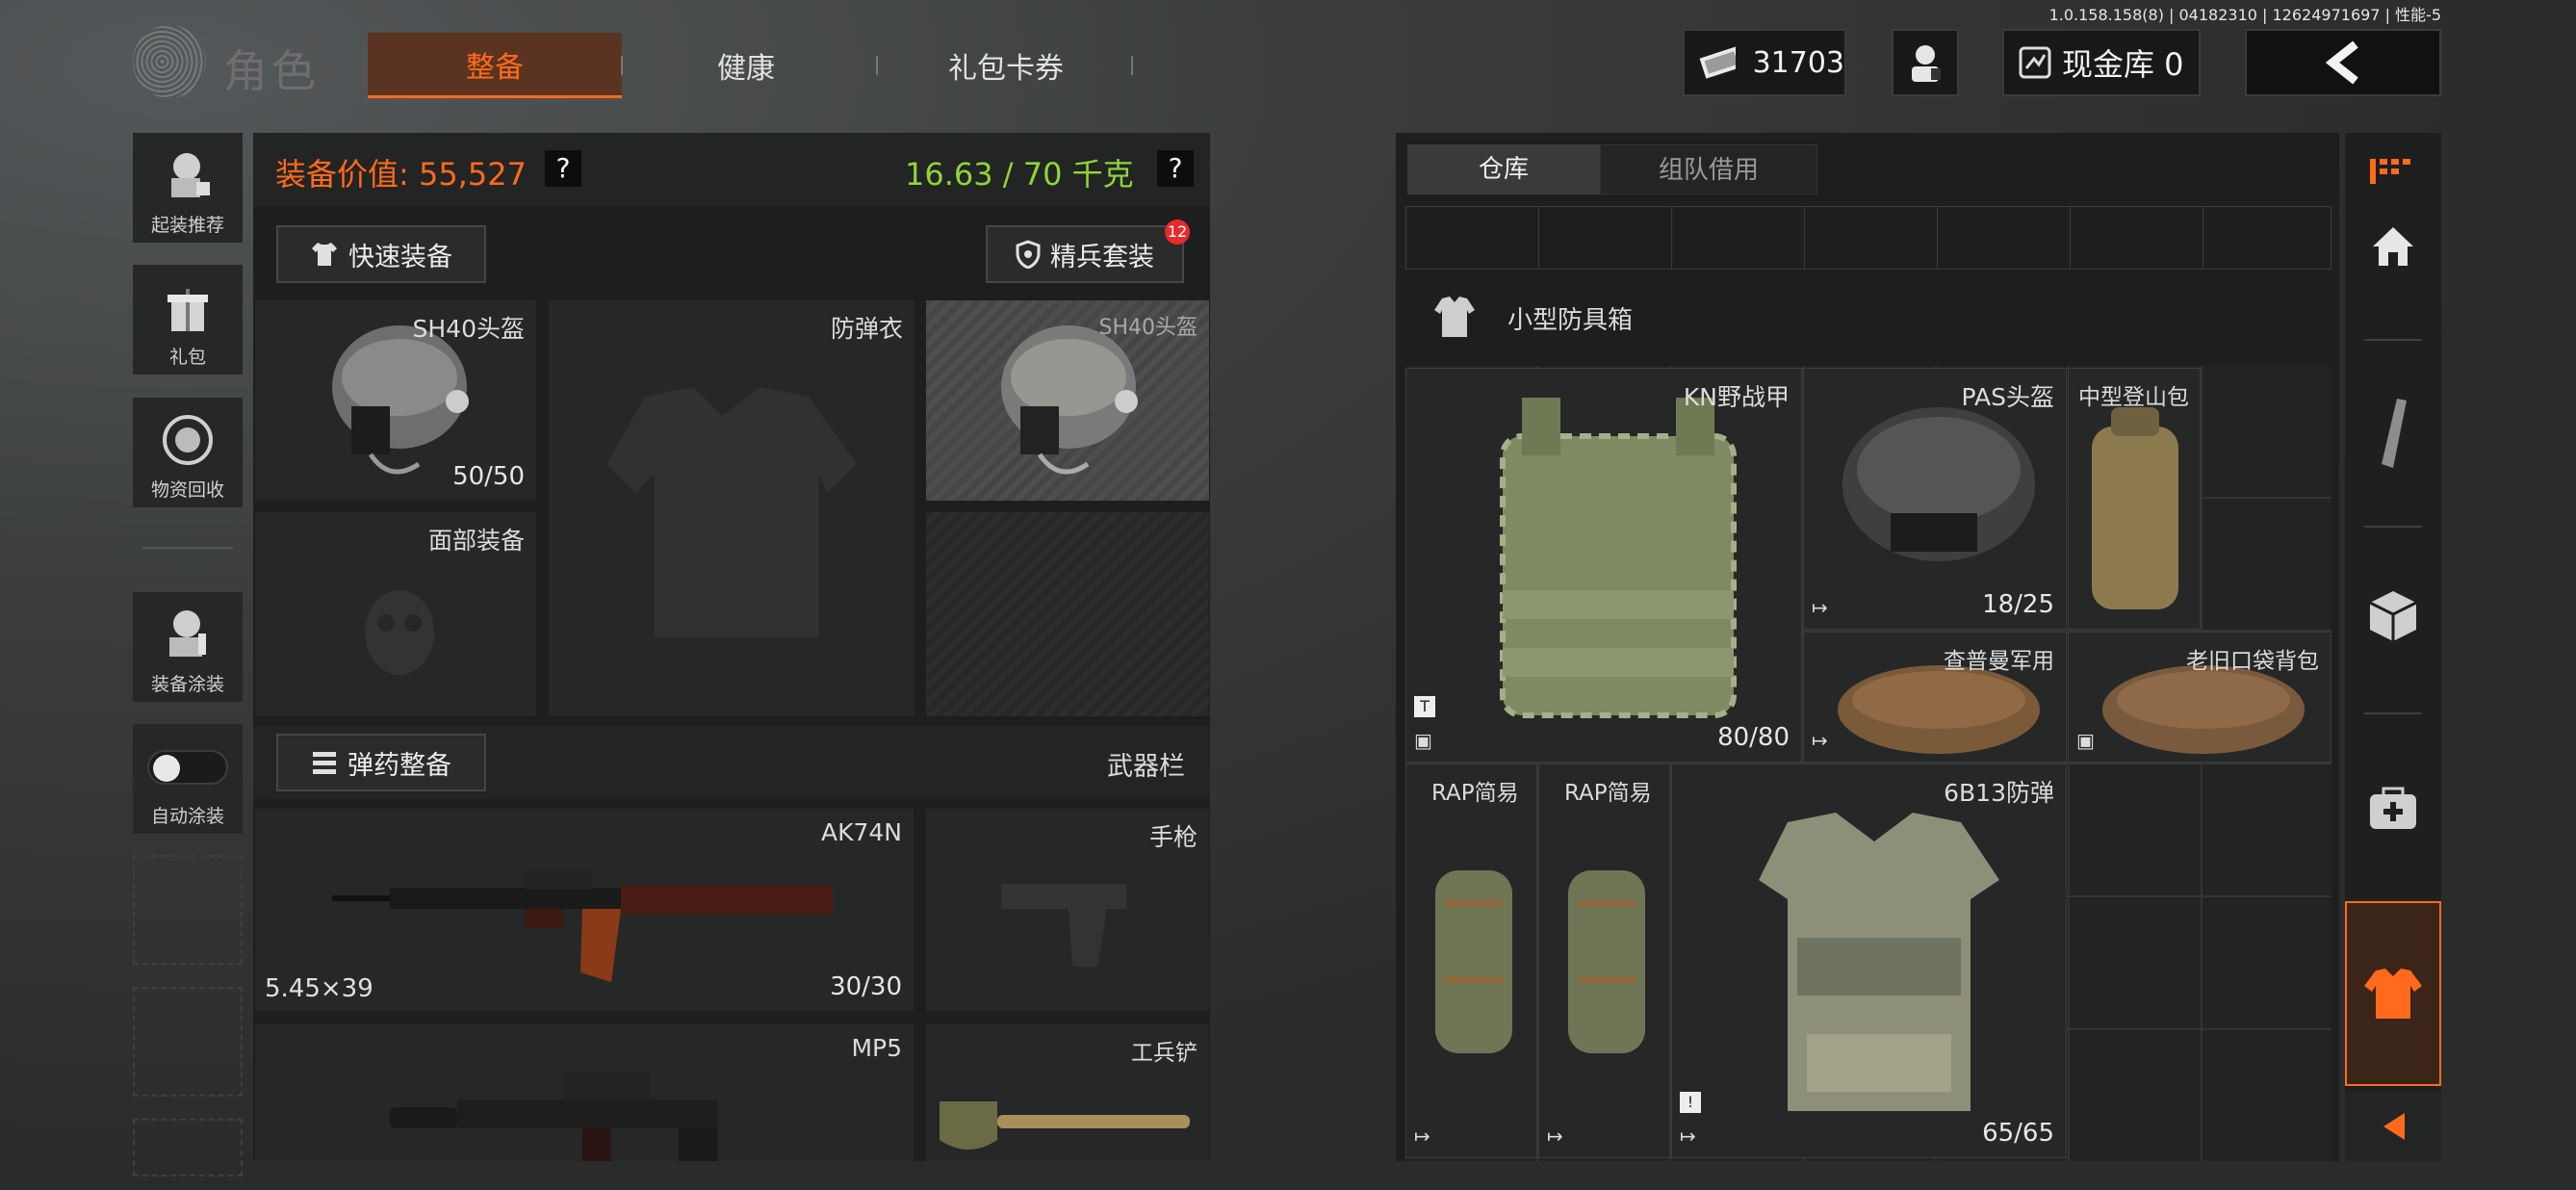 This screenshot has width=2576, height=1190. I want to click on profile-button, so click(1926, 63).